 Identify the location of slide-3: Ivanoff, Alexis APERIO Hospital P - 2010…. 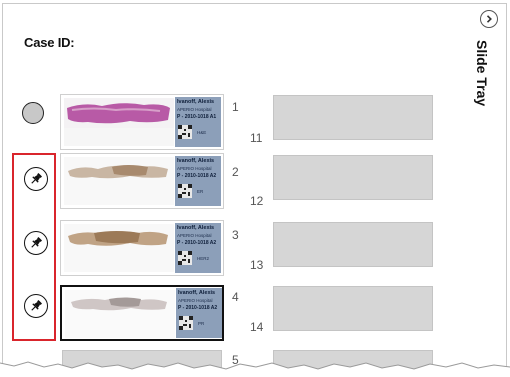
(142, 248).